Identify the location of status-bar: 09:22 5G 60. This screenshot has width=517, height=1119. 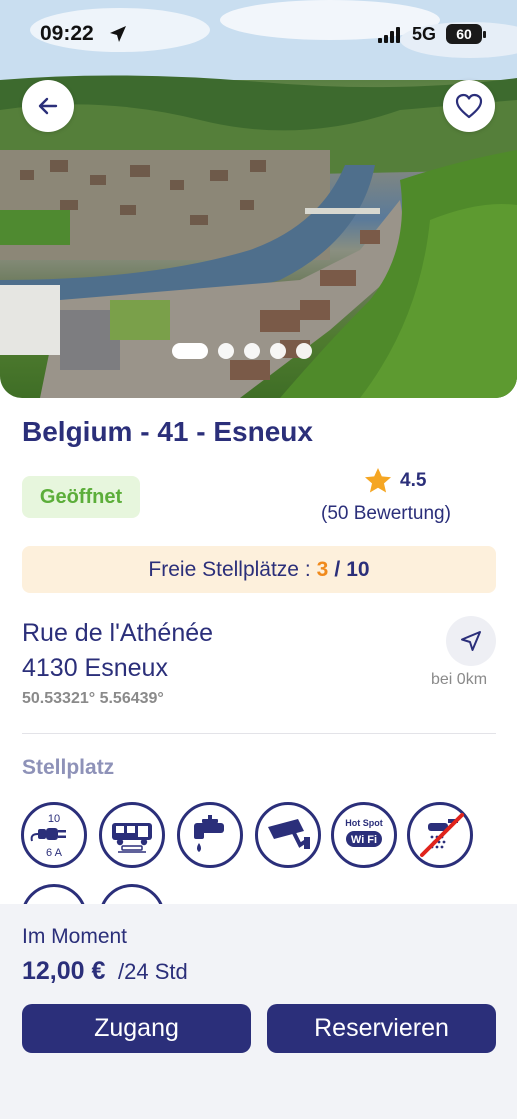
(258, 35).